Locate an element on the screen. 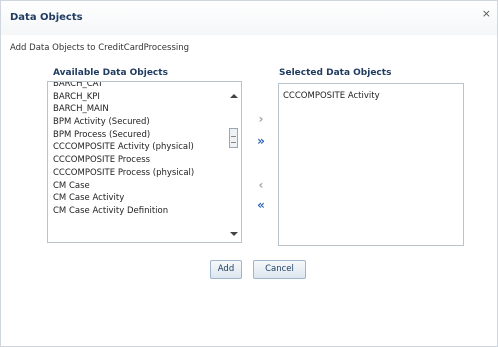  move-all-left-icon: « is located at coordinates (261, 205).